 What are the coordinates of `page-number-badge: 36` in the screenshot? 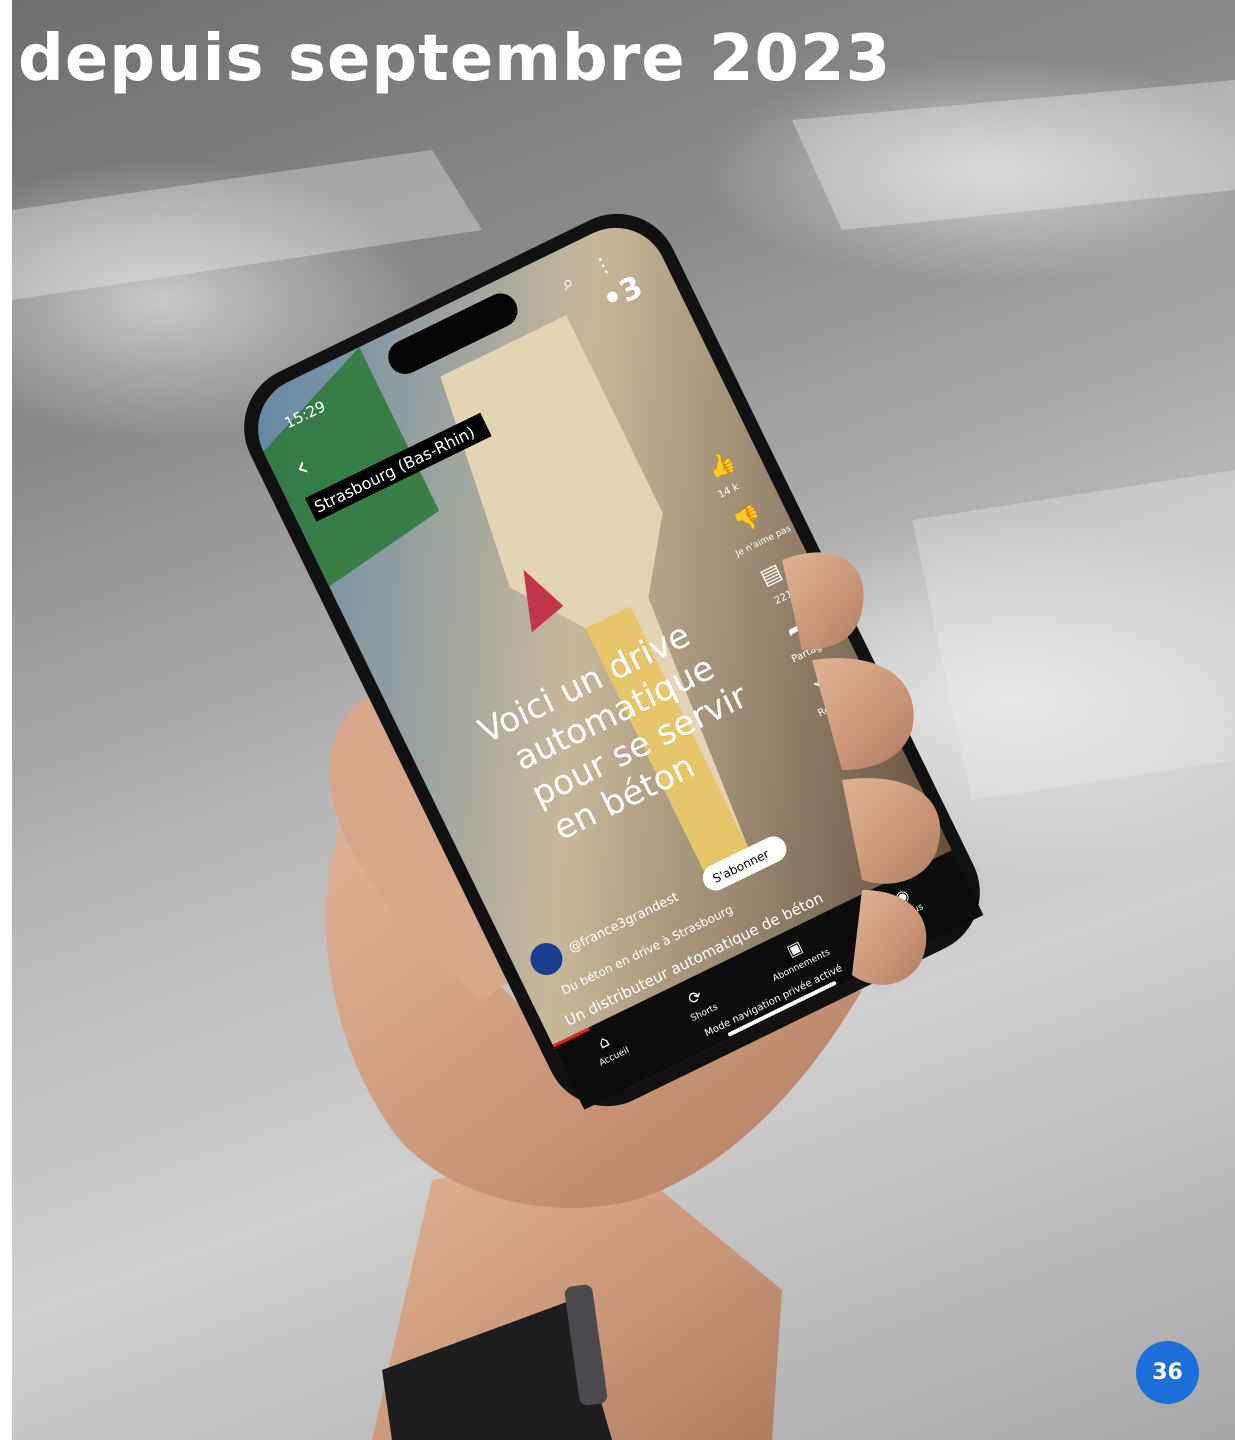 It's located at (1167, 1372).